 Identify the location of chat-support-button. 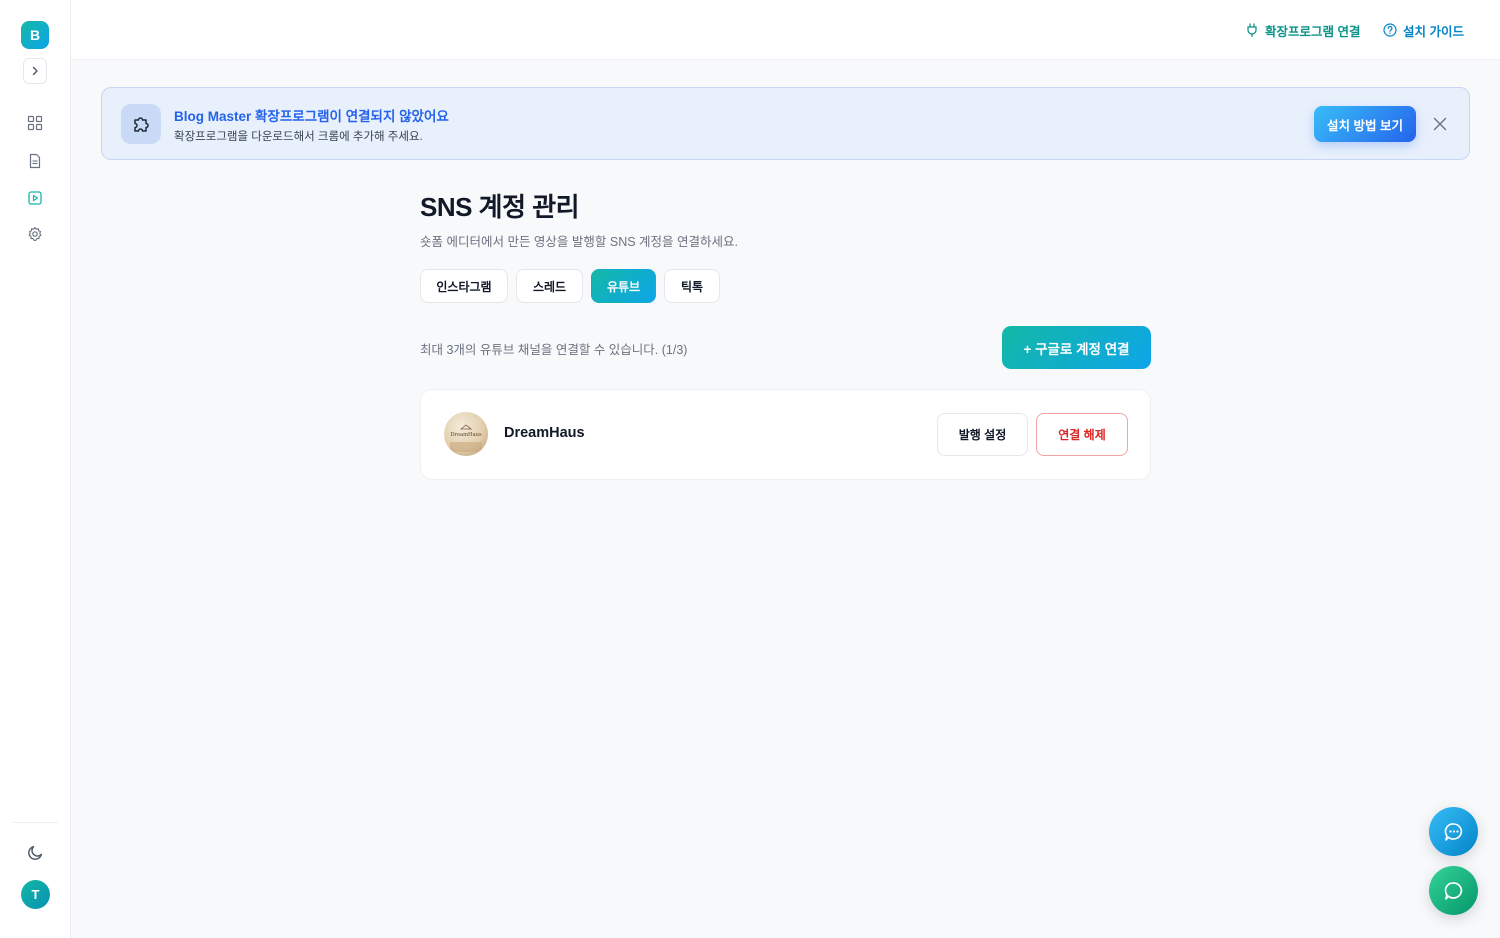
(1453, 890).